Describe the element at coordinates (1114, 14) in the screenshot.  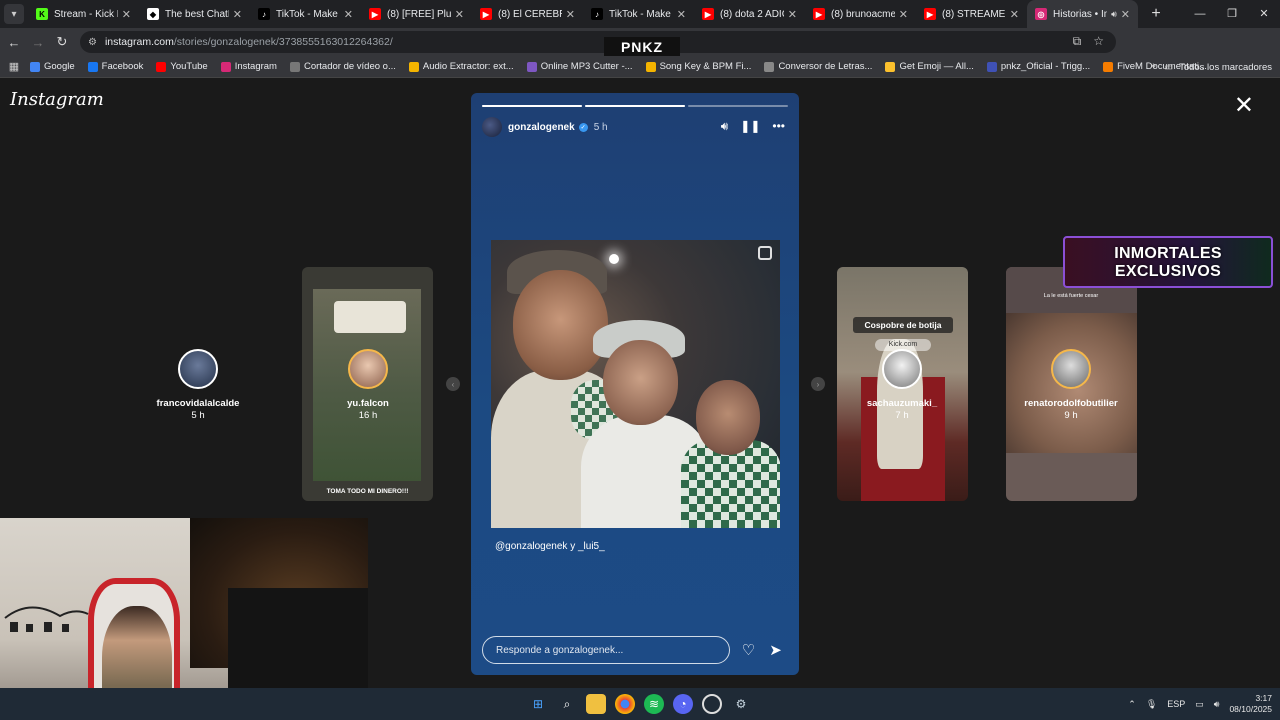
I see `tab-audio-icon: 🔊︎` at that location.